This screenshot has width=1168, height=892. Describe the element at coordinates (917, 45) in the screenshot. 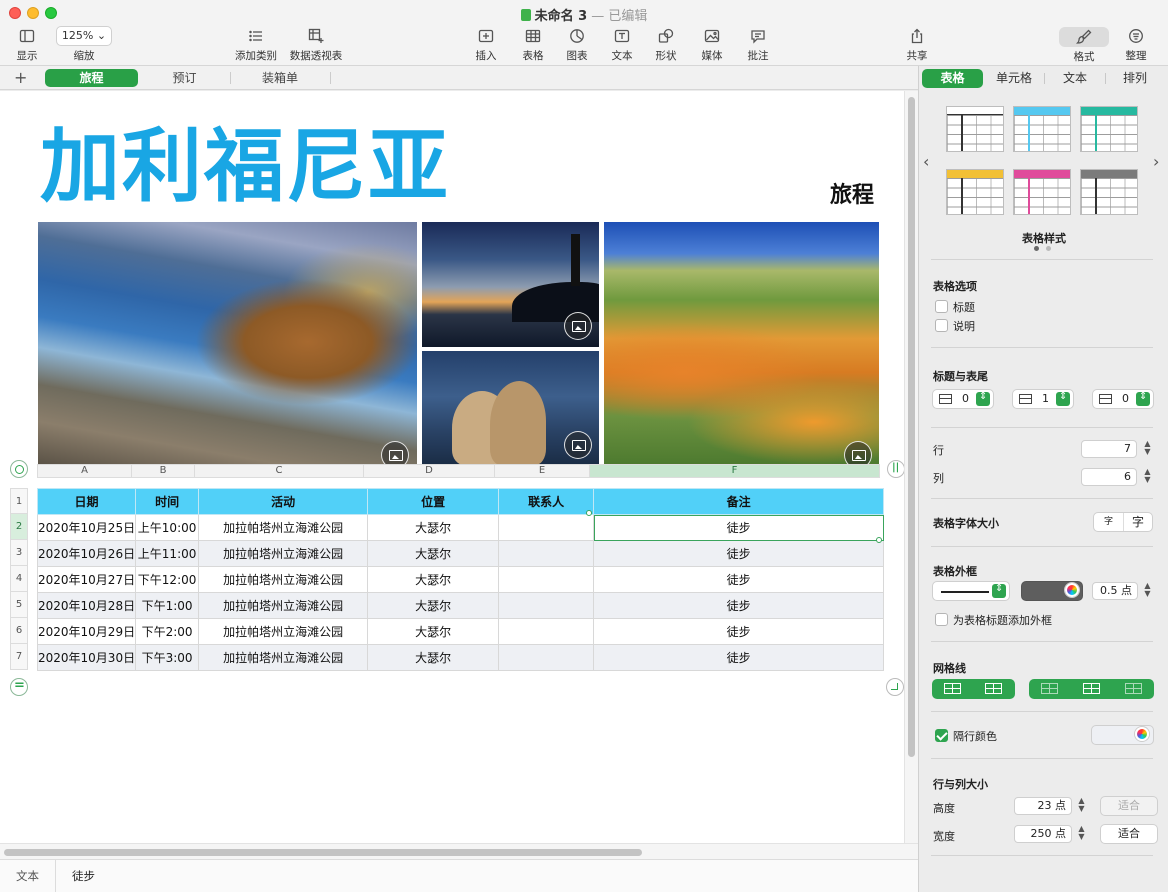

I see `share-button: 共享` at that location.